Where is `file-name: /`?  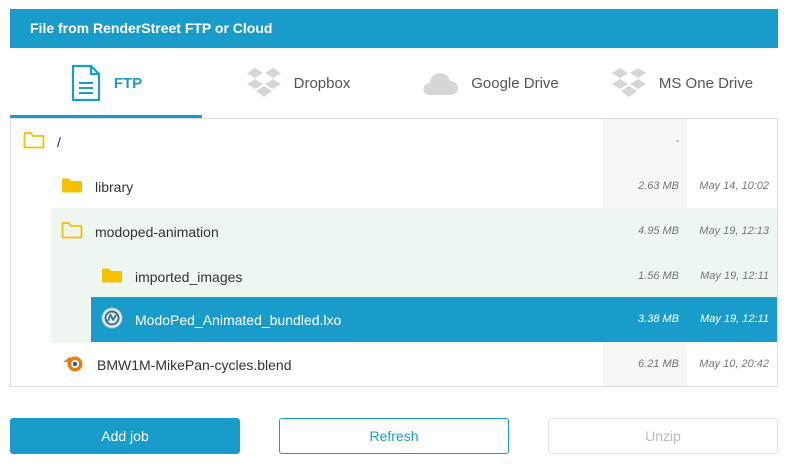 file-name: / is located at coordinates (59, 141).